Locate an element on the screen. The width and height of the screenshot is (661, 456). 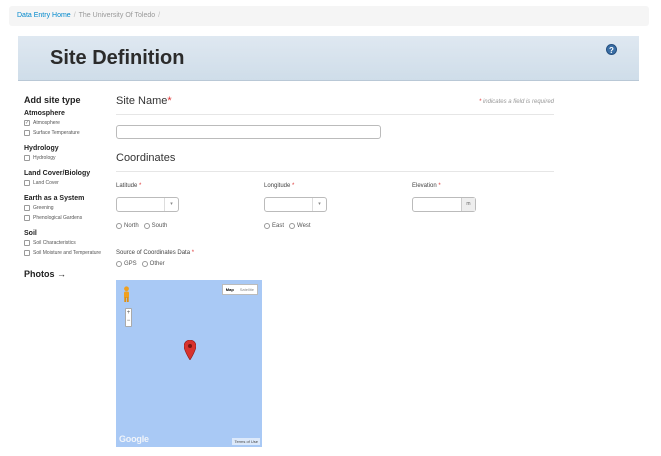
group-title-atmosphere: Atmosphere is located at coordinates (44, 113).